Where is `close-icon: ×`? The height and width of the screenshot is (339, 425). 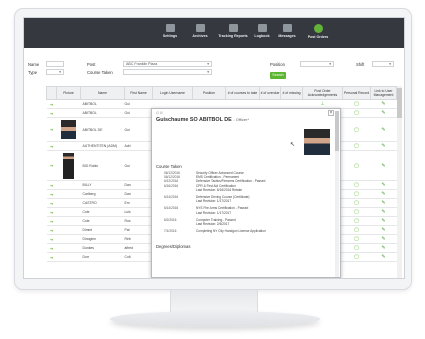 close-icon: × is located at coordinates (331, 113).